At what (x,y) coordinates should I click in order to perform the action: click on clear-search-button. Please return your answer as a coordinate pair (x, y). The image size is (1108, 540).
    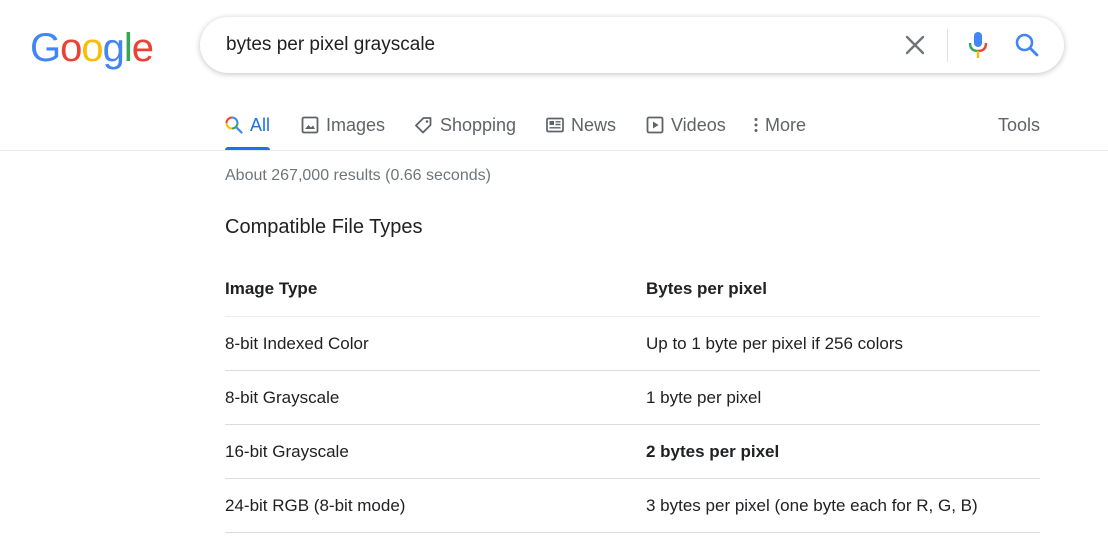
    Looking at the image, I should click on (915, 45).